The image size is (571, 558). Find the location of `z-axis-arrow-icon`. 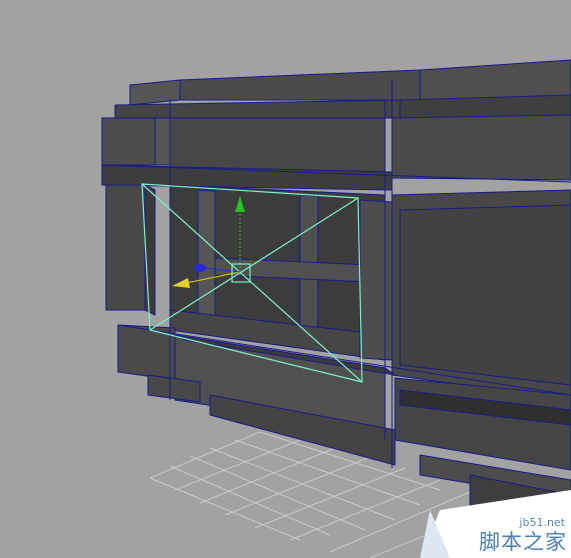

z-axis-arrow-icon is located at coordinates (200, 268).